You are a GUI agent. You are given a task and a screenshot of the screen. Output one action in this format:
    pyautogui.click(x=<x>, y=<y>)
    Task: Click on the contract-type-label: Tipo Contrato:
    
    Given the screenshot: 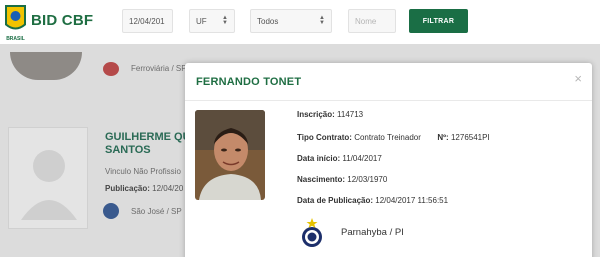 What is the action you would take?
    pyautogui.click(x=324, y=137)
    